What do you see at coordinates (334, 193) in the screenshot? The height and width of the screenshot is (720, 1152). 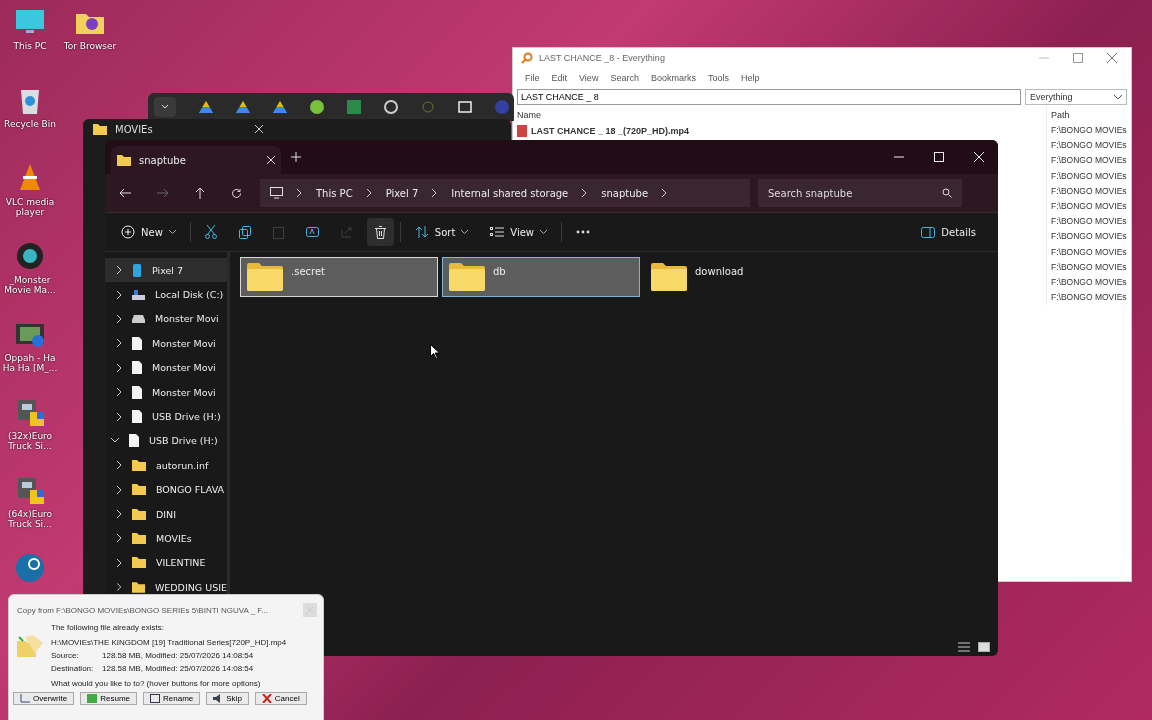 I see `breadcrumb-item: This PC` at bounding box center [334, 193].